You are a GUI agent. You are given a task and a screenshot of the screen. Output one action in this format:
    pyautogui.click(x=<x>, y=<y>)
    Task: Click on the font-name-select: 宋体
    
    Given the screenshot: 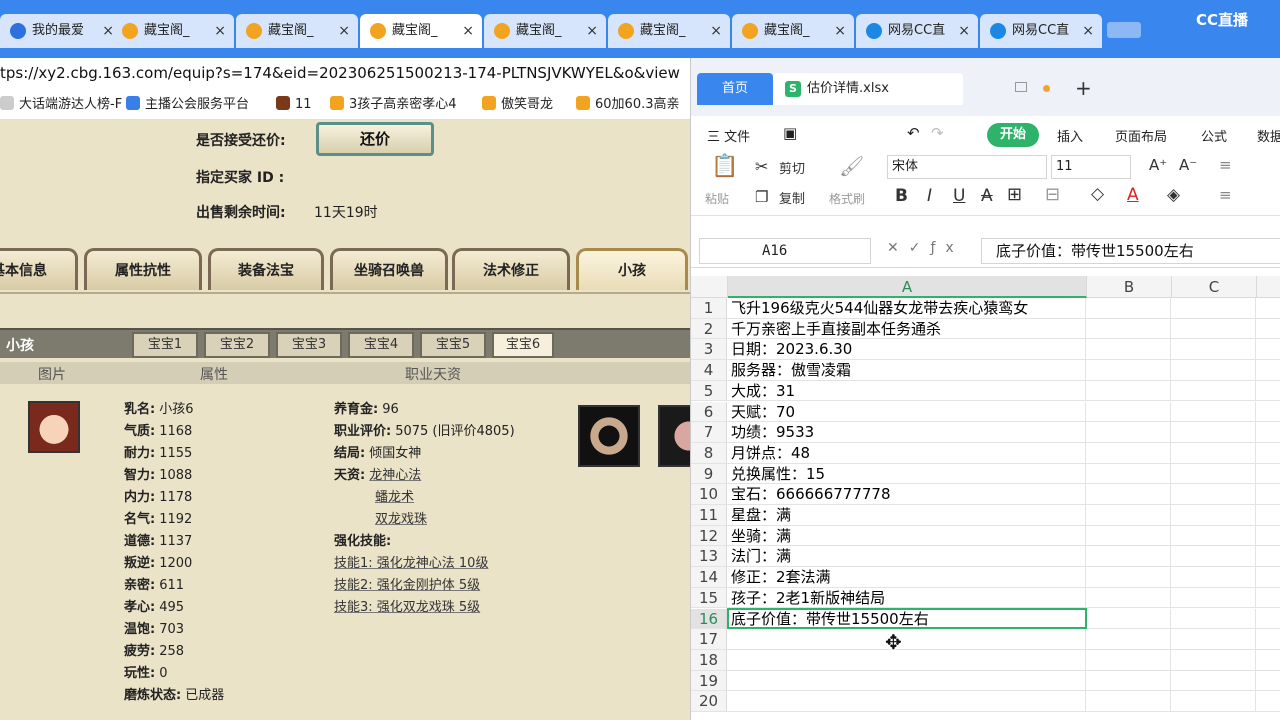 What is the action you would take?
    pyautogui.click(x=967, y=167)
    